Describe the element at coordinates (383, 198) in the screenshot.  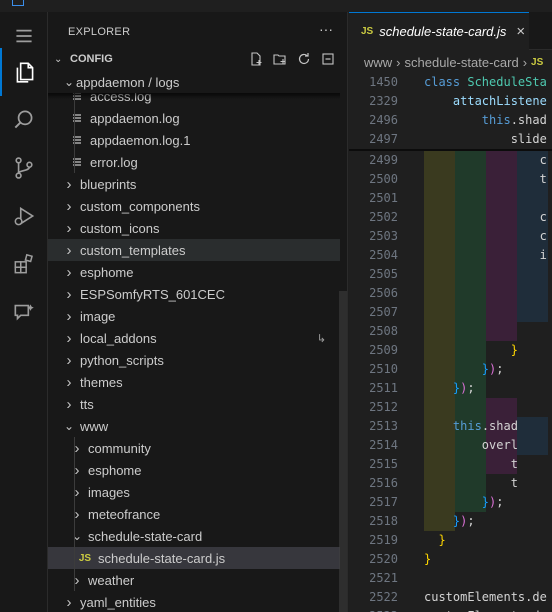
I see `line-number: 2501` at that location.